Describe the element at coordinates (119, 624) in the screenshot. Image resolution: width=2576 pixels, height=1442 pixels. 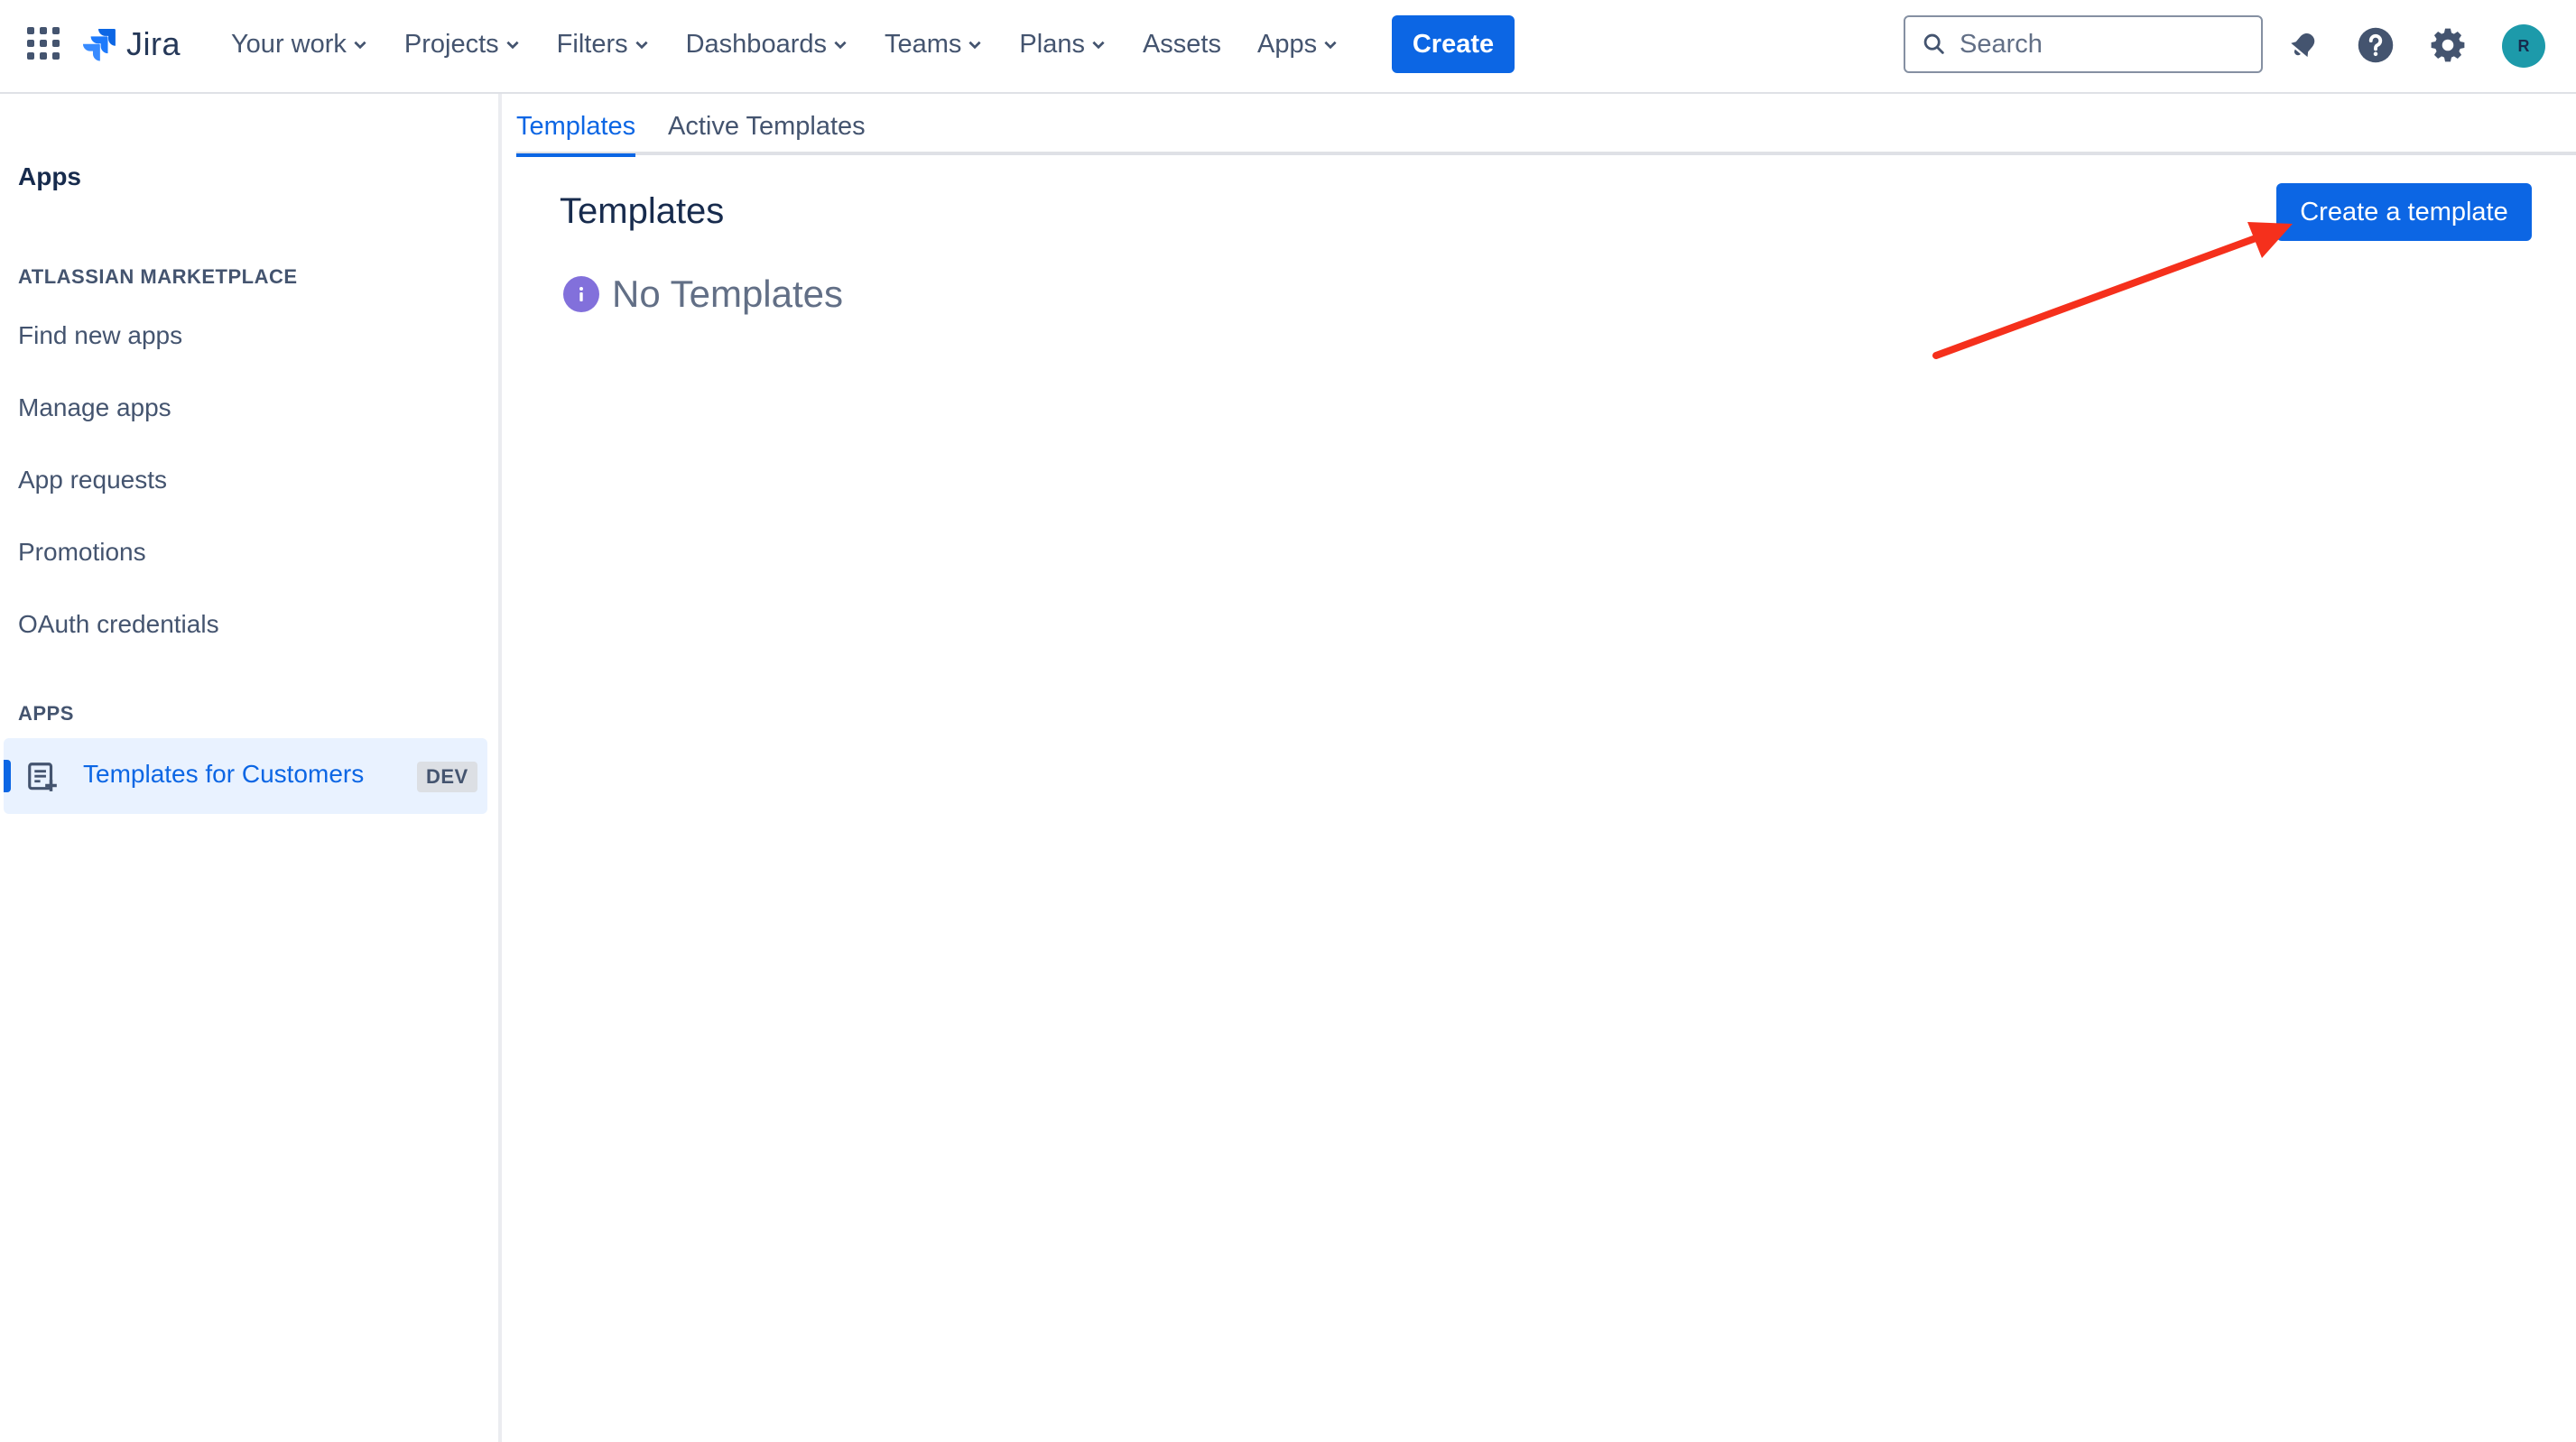
I see `sidebar-item-oauth-credentials: OAuth credentials` at that location.